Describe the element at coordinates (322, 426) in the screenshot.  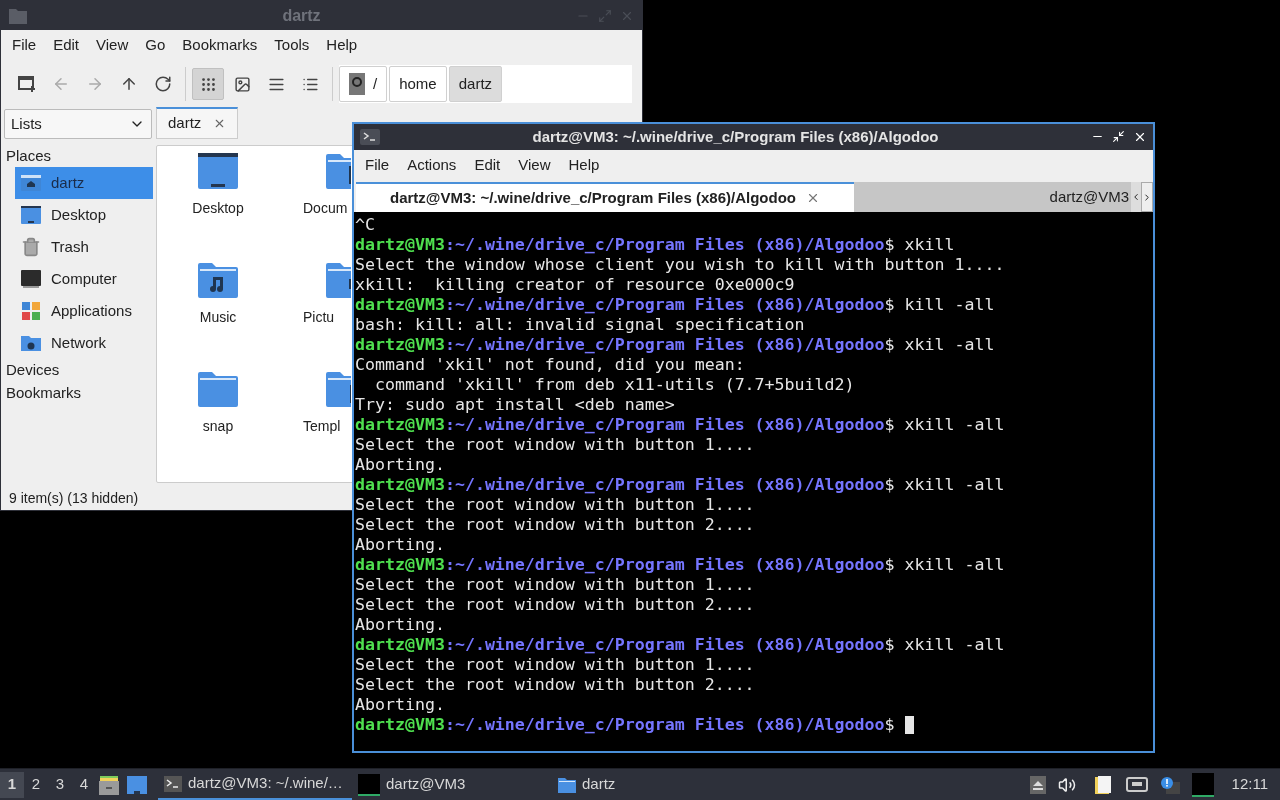
I see `folder-label: Templ` at that location.